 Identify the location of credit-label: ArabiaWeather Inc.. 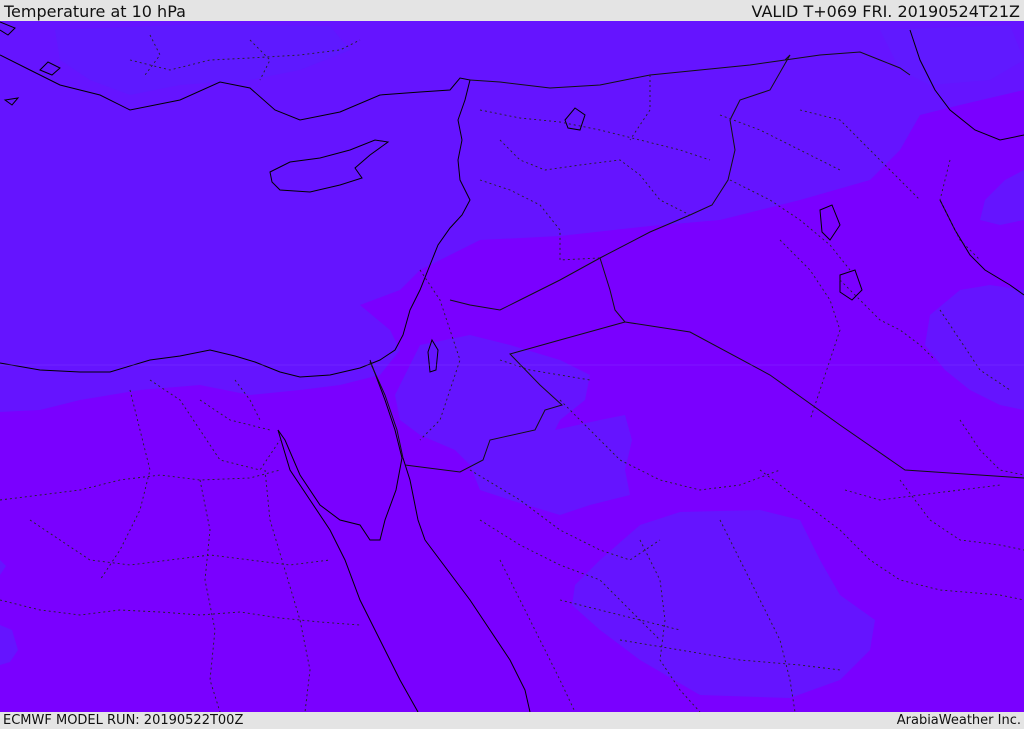
(958, 720).